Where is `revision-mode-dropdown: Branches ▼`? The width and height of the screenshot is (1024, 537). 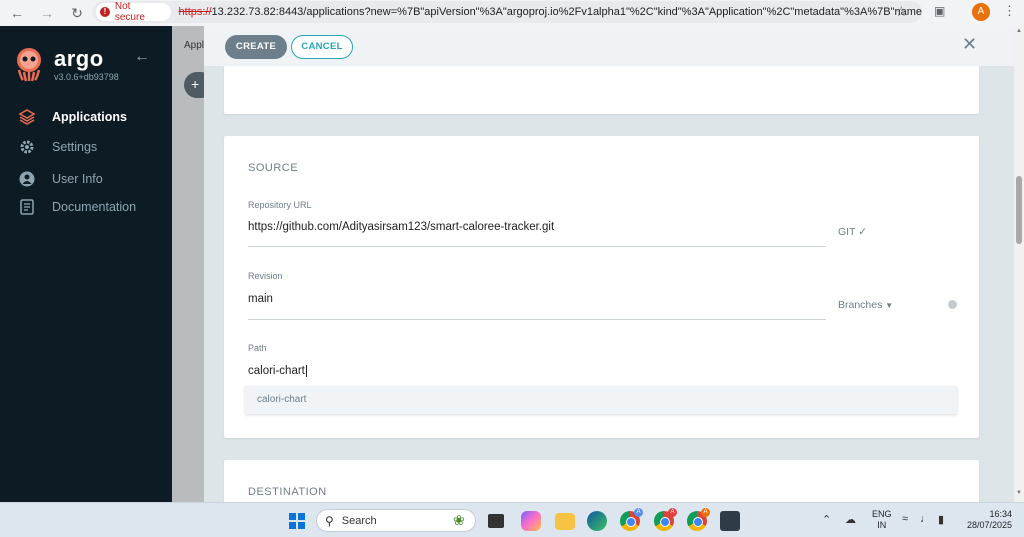 revision-mode-dropdown: Branches ▼ is located at coordinates (865, 305).